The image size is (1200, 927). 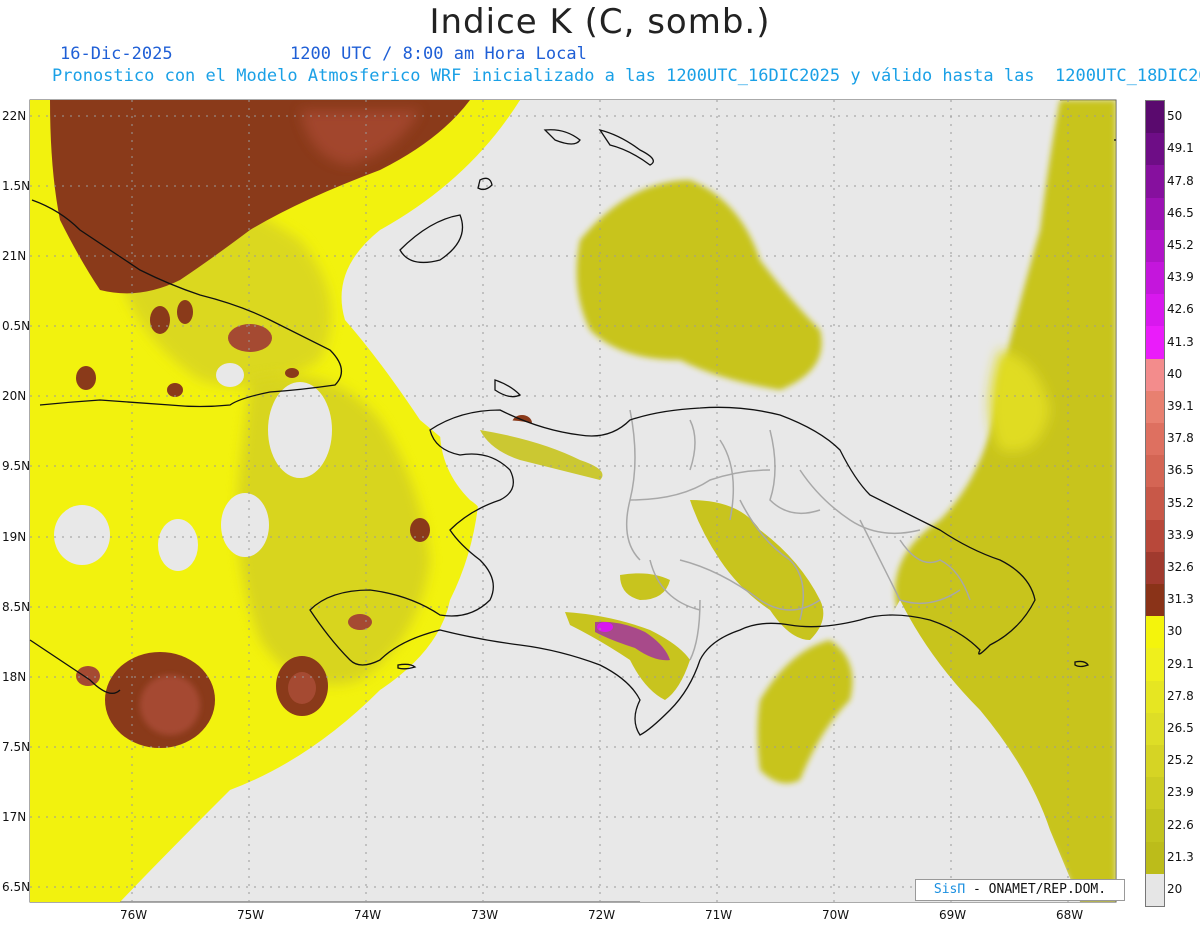 What do you see at coordinates (1180, 566) in the screenshot?
I see `colorbar-label: 32.6` at bounding box center [1180, 566].